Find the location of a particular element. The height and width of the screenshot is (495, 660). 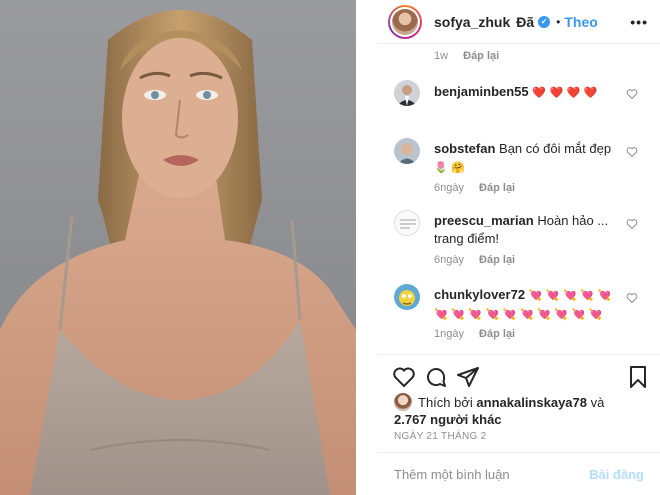

avatar-photo is located at coordinates (405, 21).